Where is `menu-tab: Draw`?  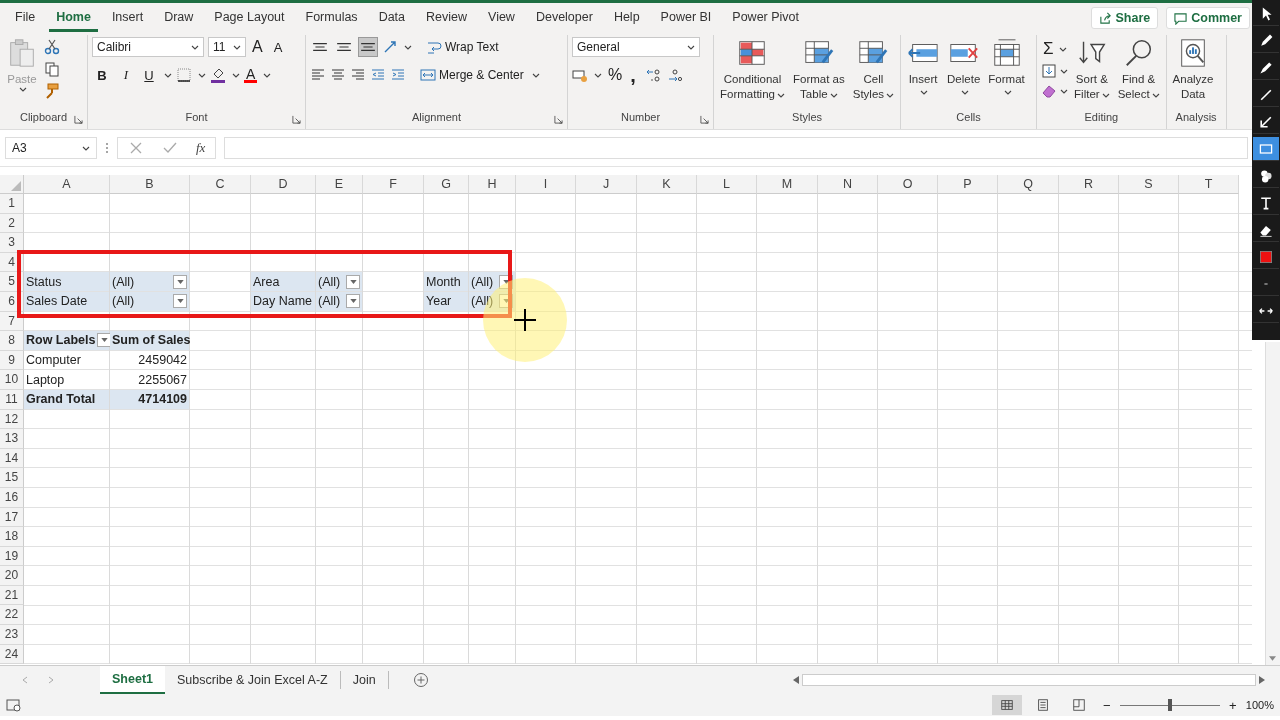 menu-tab: Draw is located at coordinates (179, 18).